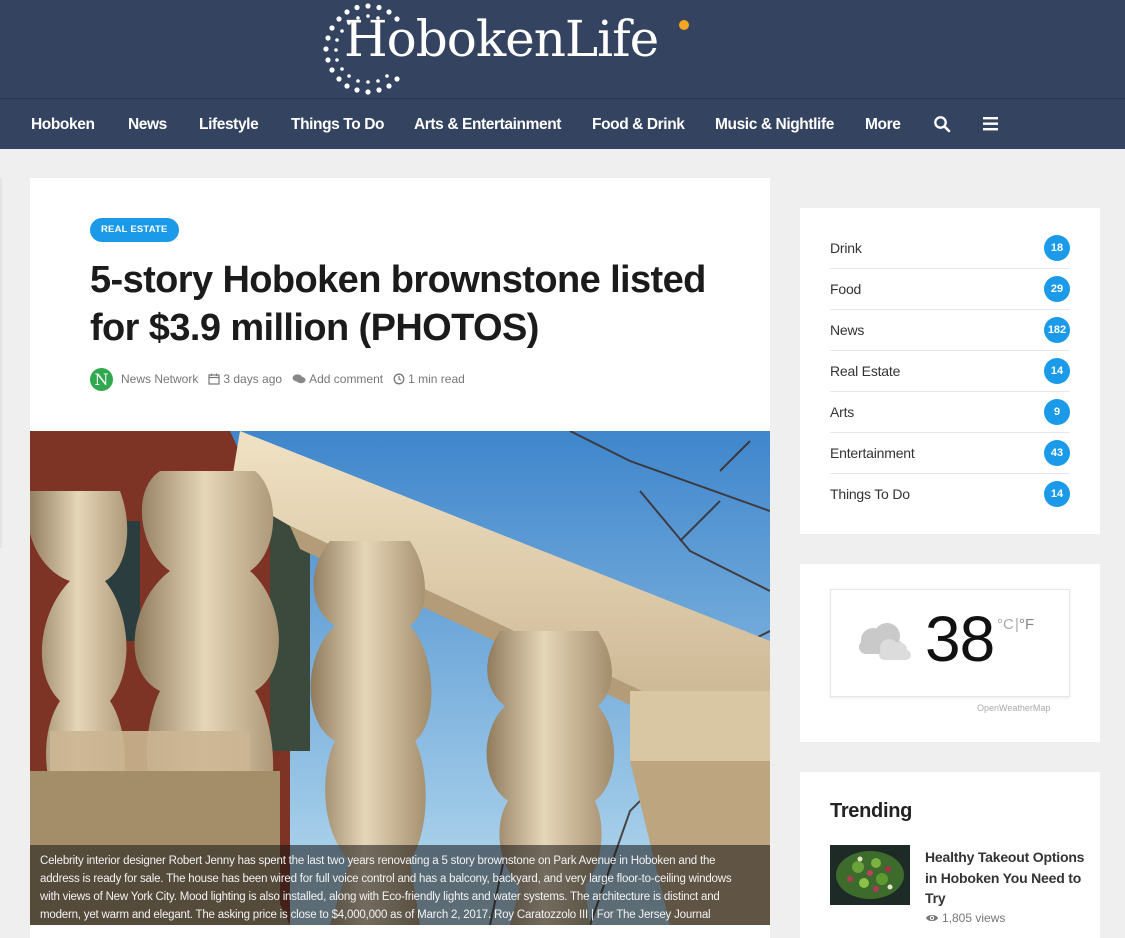  Describe the element at coordinates (865, 371) in the screenshot. I see `category-label: Real Estate` at that location.